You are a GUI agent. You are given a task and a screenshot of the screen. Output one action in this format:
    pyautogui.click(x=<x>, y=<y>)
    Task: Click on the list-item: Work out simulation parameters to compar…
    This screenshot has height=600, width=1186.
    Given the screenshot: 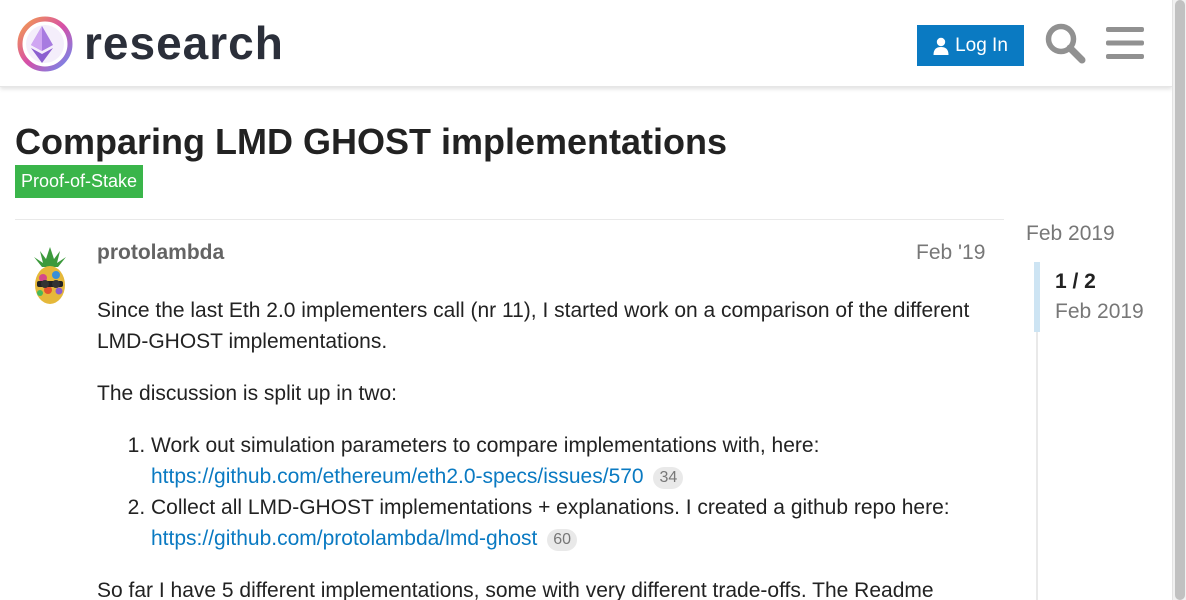 What is the action you would take?
    pyautogui.click(x=574, y=461)
    